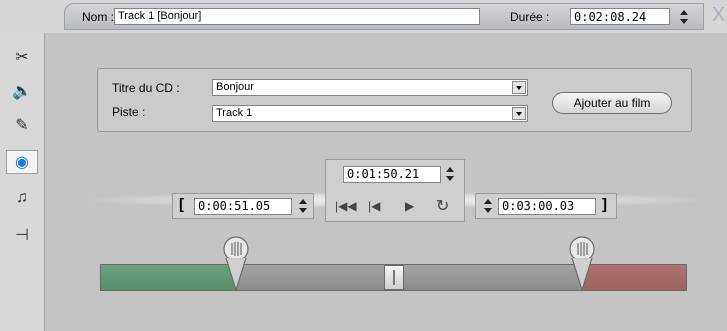 The image size is (727, 331). What do you see at coordinates (98, 17) in the screenshot?
I see `name-label: Nom :` at bounding box center [98, 17].